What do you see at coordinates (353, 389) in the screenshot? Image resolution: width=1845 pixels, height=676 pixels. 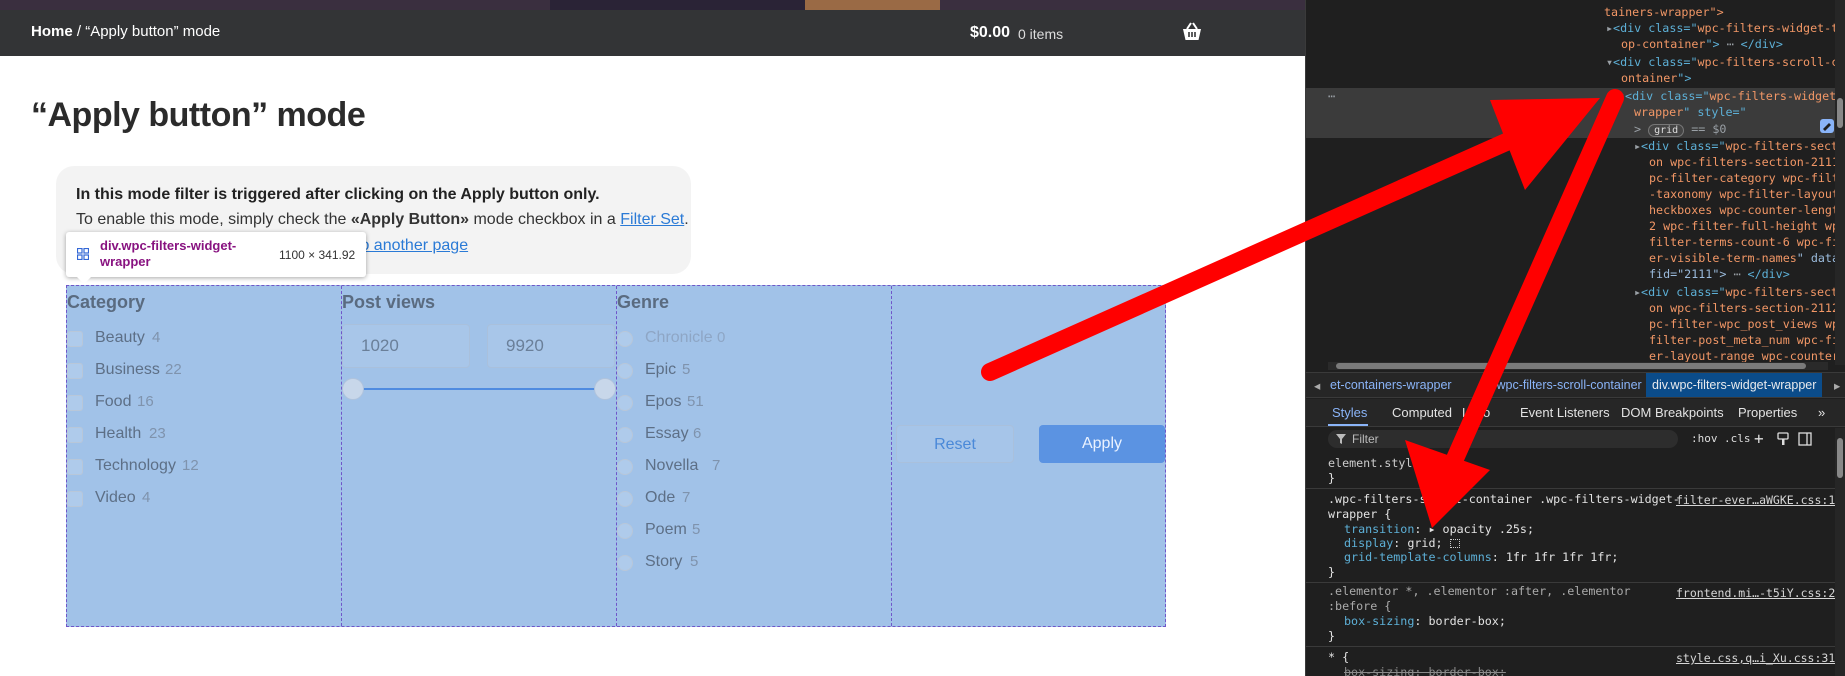 I see `range-slider-min-handle` at bounding box center [353, 389].